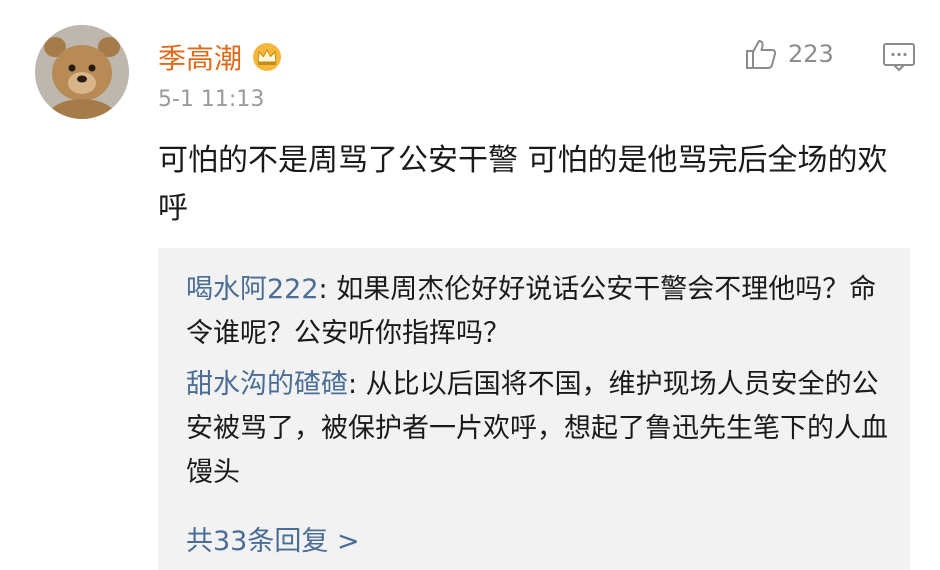 The image size is (940, 570). I want to click on reply-author: 喝水阿222, so click(252, 289).